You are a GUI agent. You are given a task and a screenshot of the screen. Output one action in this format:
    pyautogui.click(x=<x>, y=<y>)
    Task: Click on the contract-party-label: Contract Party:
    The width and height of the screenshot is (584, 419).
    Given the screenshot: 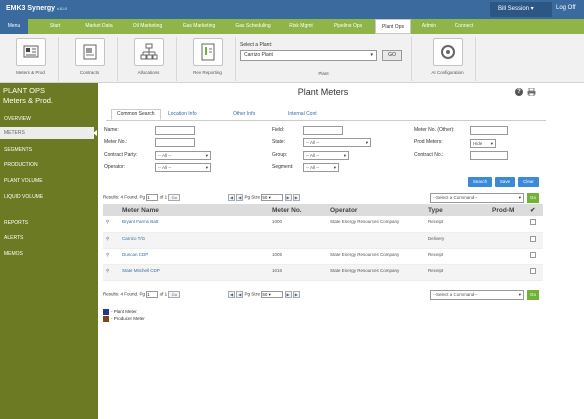 What is the action you would take?
    pyautogui.click(x=121, y=155)
    